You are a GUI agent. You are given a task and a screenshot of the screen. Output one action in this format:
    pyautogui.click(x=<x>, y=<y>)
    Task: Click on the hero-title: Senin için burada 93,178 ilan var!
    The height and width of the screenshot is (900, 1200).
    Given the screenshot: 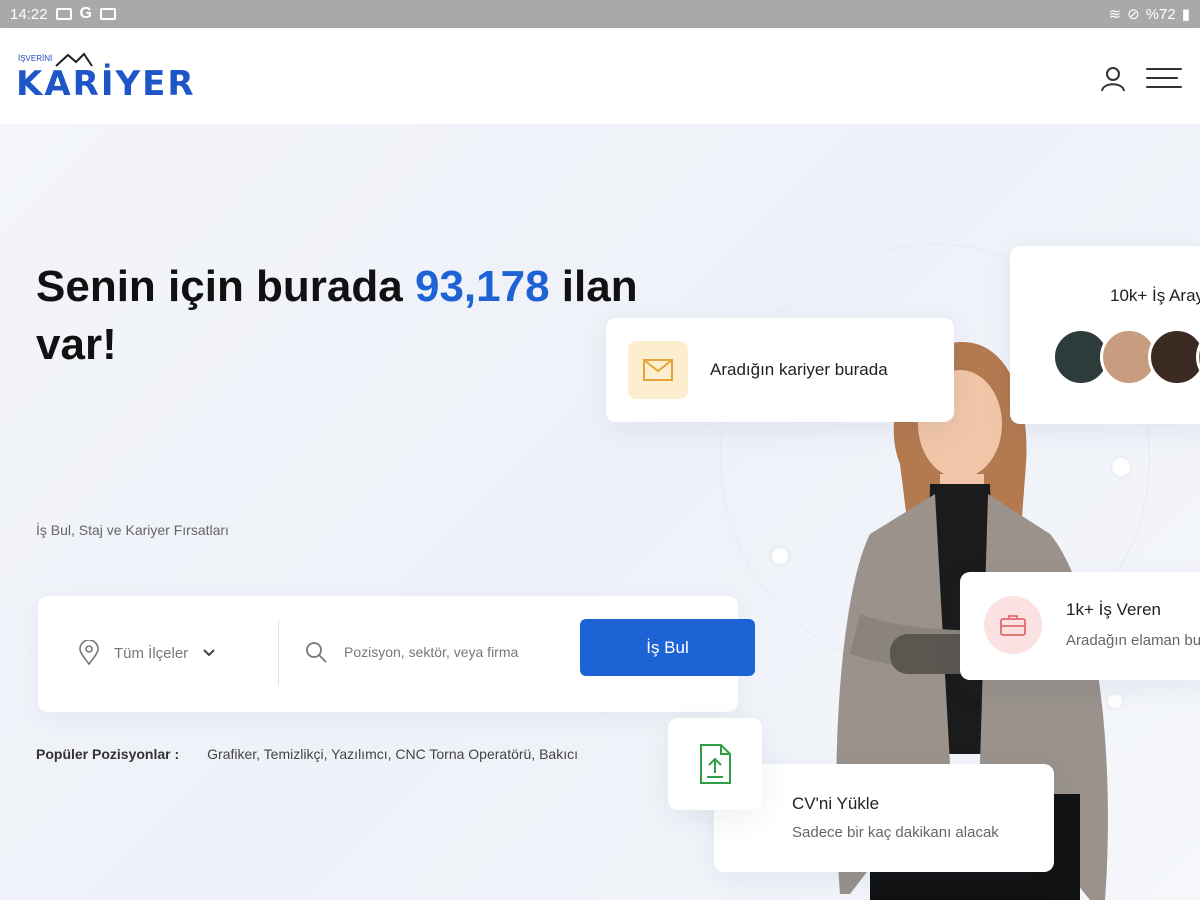 What is the action you would take?
    pyautogui.click(x=346, y=316)
    